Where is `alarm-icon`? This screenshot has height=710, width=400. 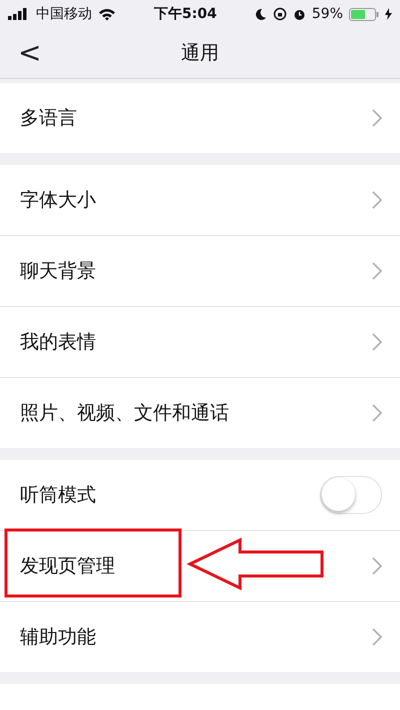
alarm-icon is located at coordinates (299, 14).